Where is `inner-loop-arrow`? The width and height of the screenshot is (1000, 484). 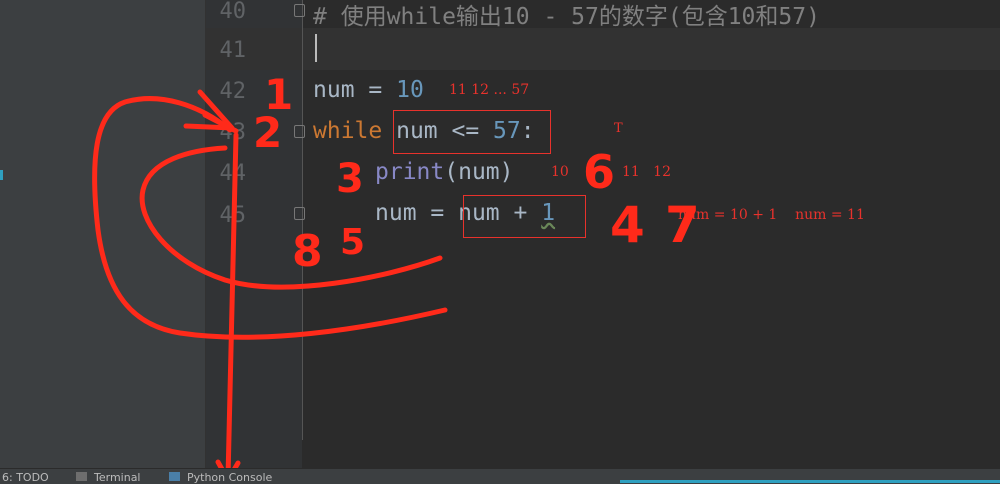 inner-loop-arrow is located at coordinates (291, 217).